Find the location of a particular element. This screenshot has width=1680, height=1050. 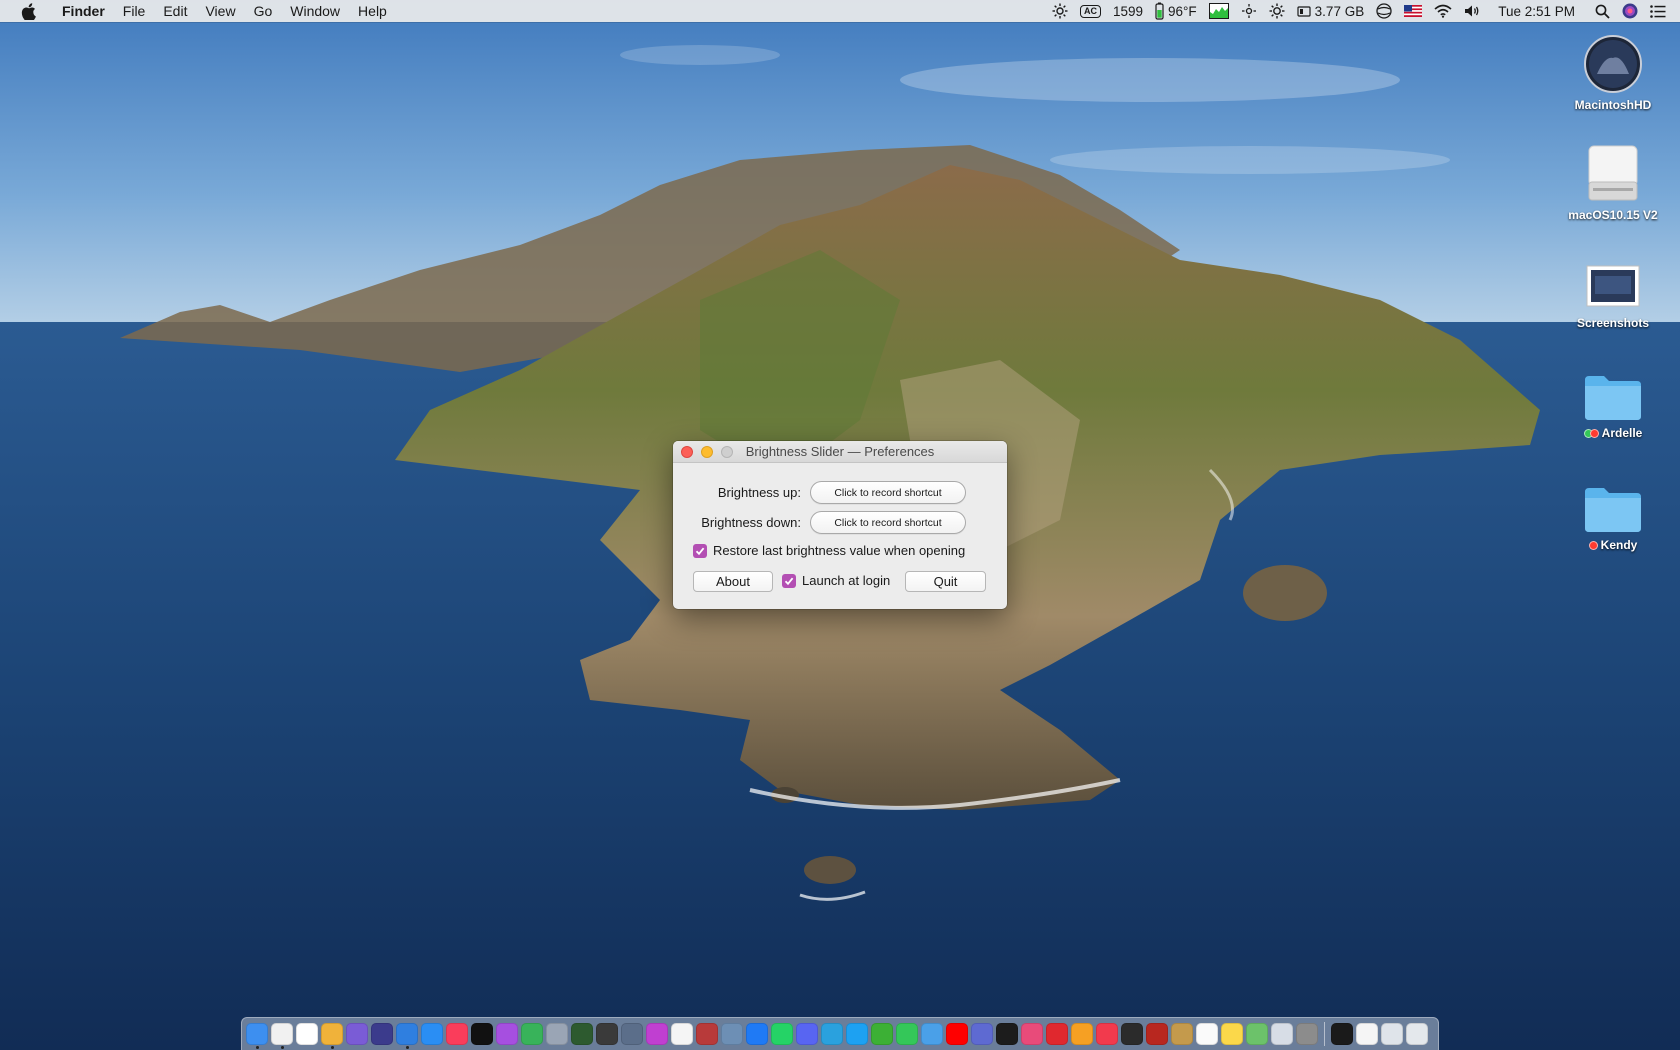

brightness-up-label: Brightness up: is located at coordinates (759, 492).